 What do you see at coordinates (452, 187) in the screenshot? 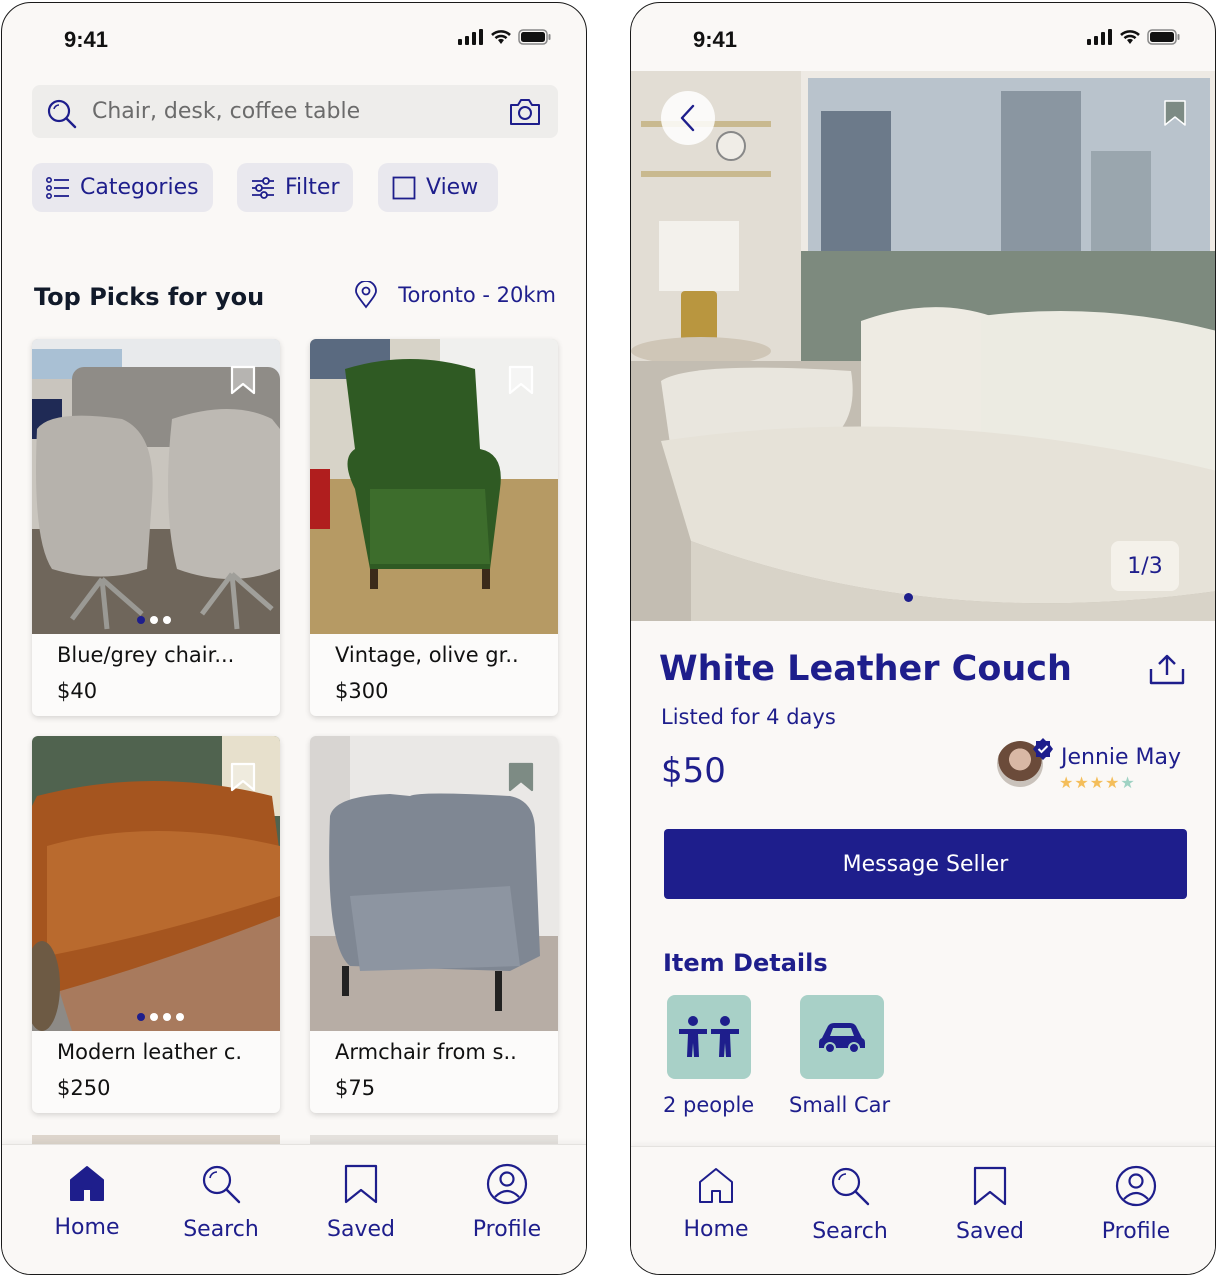
I see `view-label: View` at bounding box center [452, 187].